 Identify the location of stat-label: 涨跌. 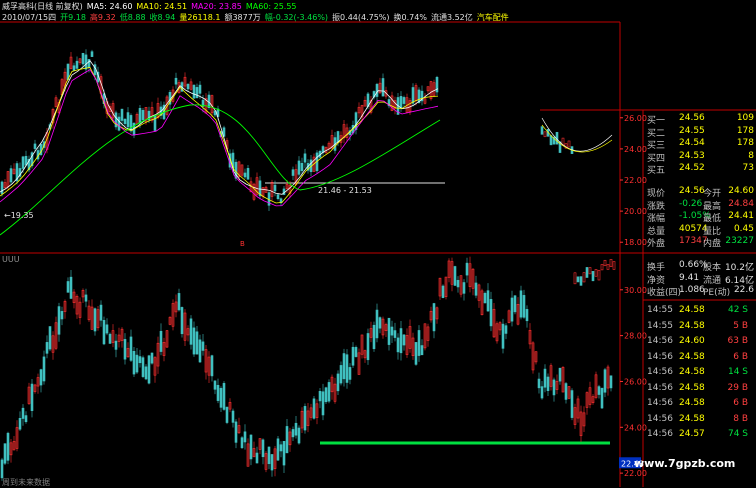
(656, 206).